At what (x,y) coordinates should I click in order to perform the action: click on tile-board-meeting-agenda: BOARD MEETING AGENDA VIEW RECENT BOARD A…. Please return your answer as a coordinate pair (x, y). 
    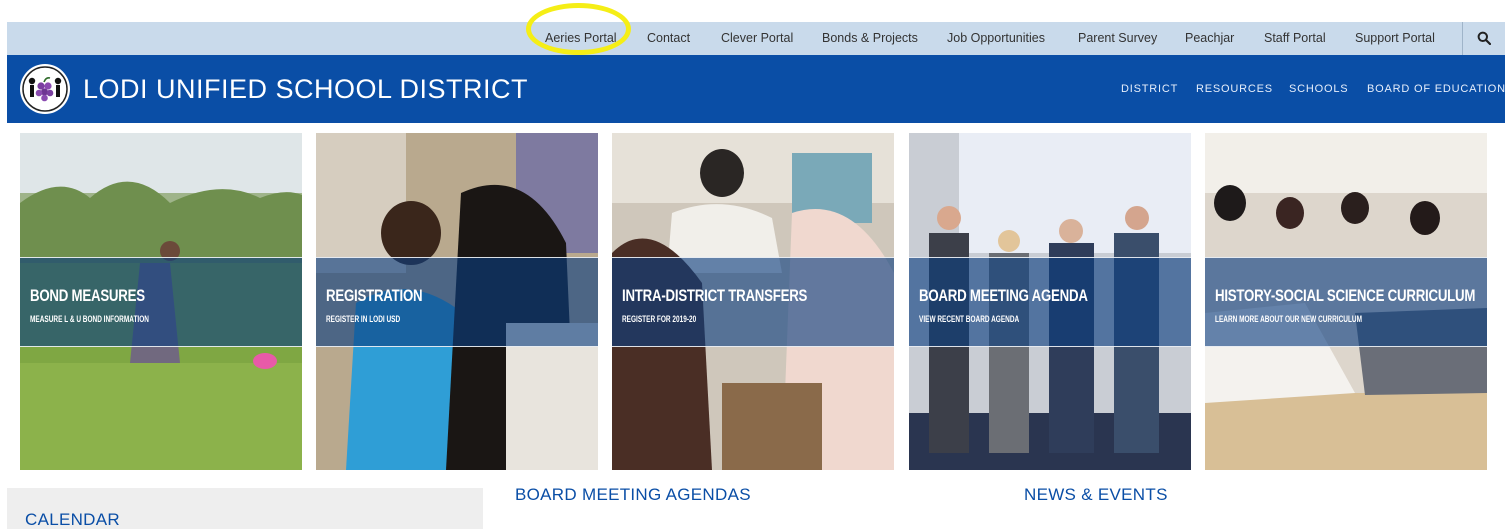
    Looking at the image, I should click on (1050, 301).